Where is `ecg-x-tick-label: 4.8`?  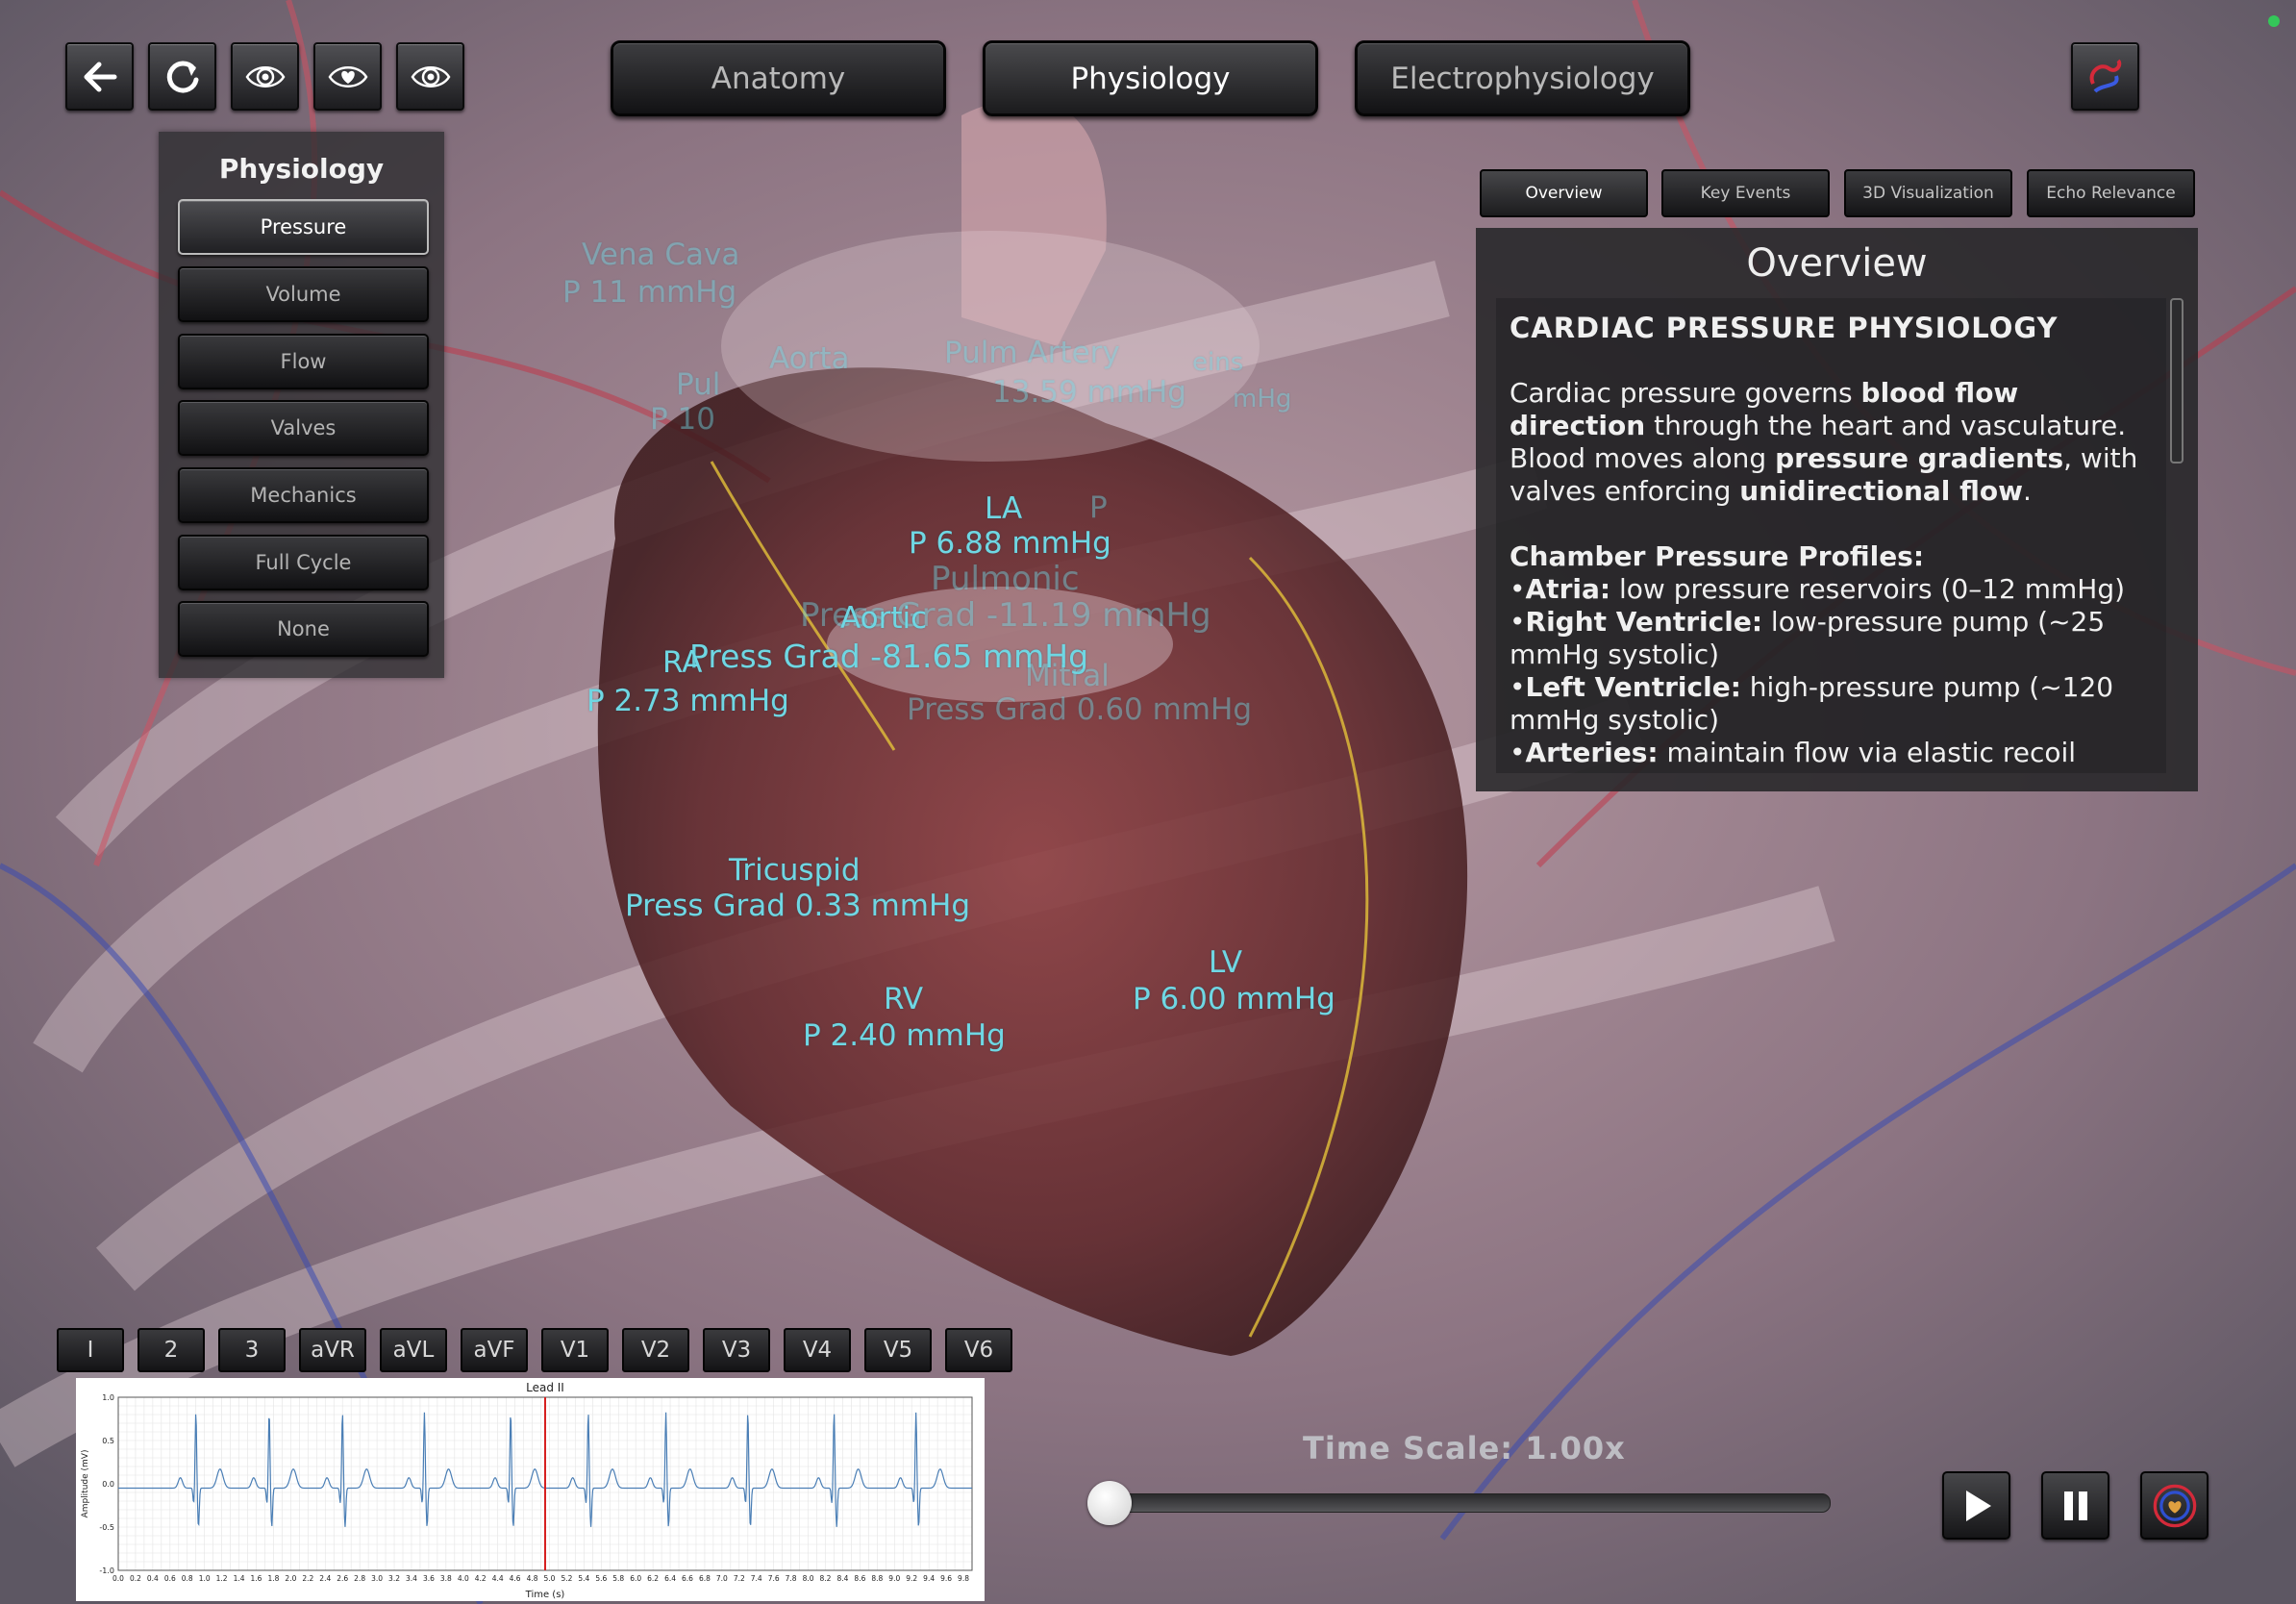
ecg-x-tick-label: 4.8 is located at coordinates (532, 1578).